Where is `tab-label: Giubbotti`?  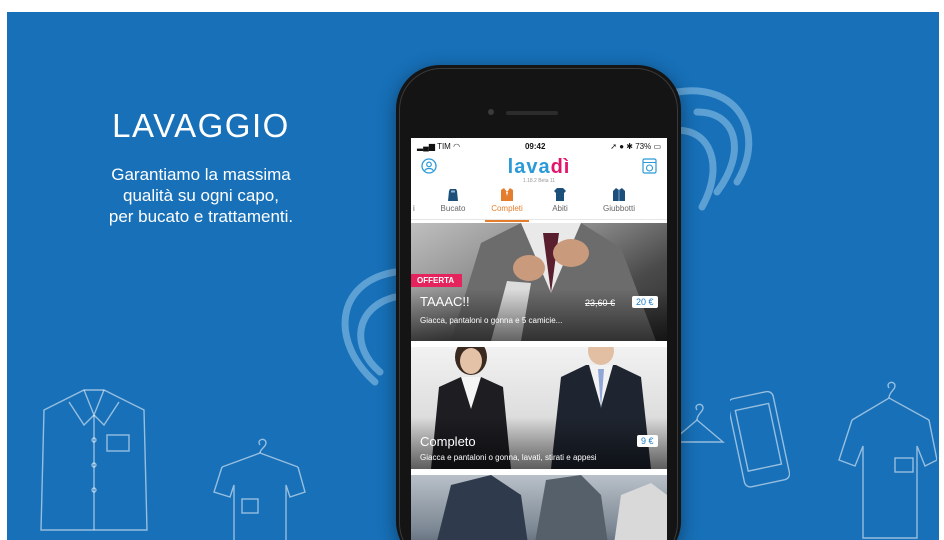
tab-label: Giubbotti is located at coordinates (619, 208).